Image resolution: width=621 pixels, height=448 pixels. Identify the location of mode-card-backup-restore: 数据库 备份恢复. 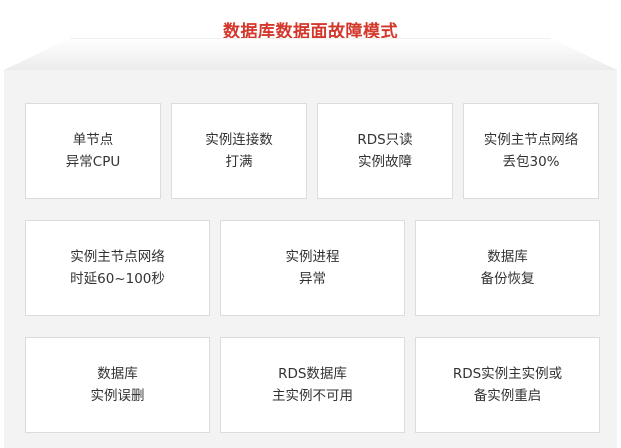
(507, 268).